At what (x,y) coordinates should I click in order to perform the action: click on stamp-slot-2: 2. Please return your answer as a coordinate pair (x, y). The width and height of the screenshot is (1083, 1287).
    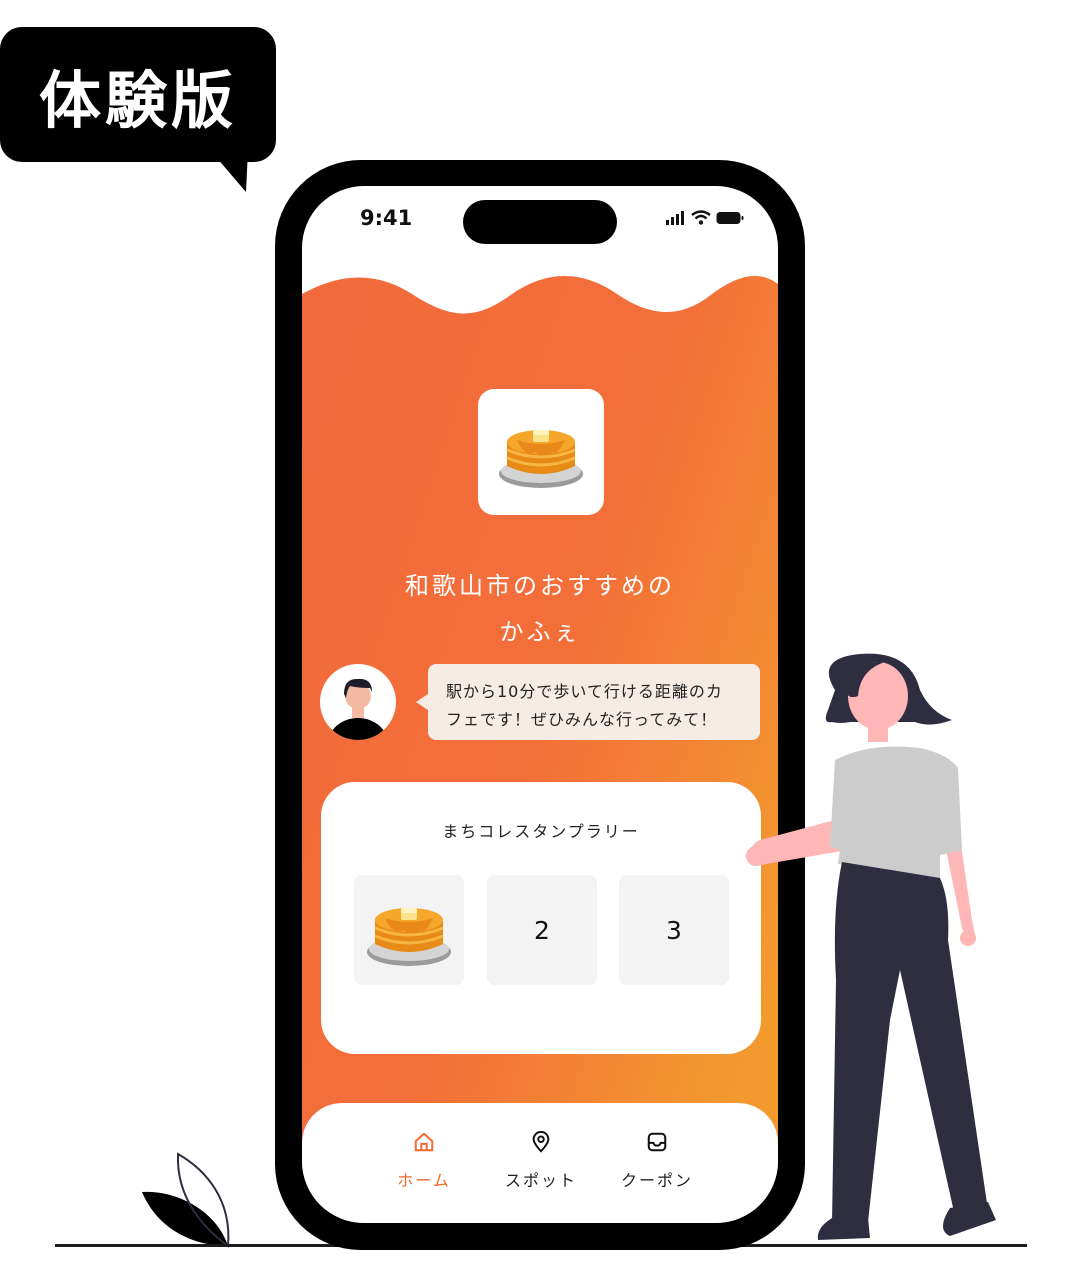
    Looking at the image, I should click on (542, 930).